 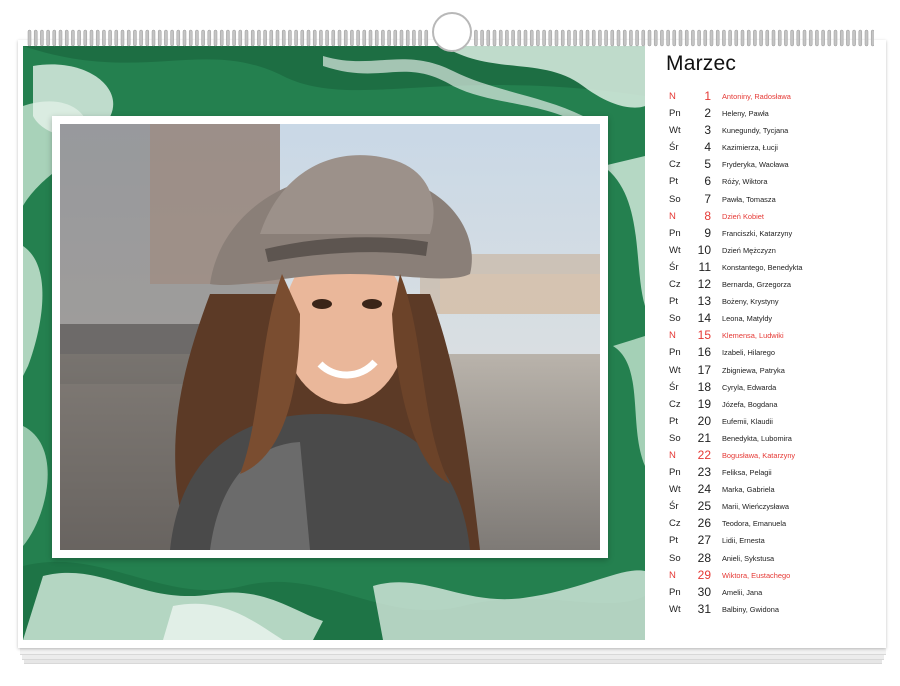 I want to click on day-name: Pn, so click(x=675, y=233).